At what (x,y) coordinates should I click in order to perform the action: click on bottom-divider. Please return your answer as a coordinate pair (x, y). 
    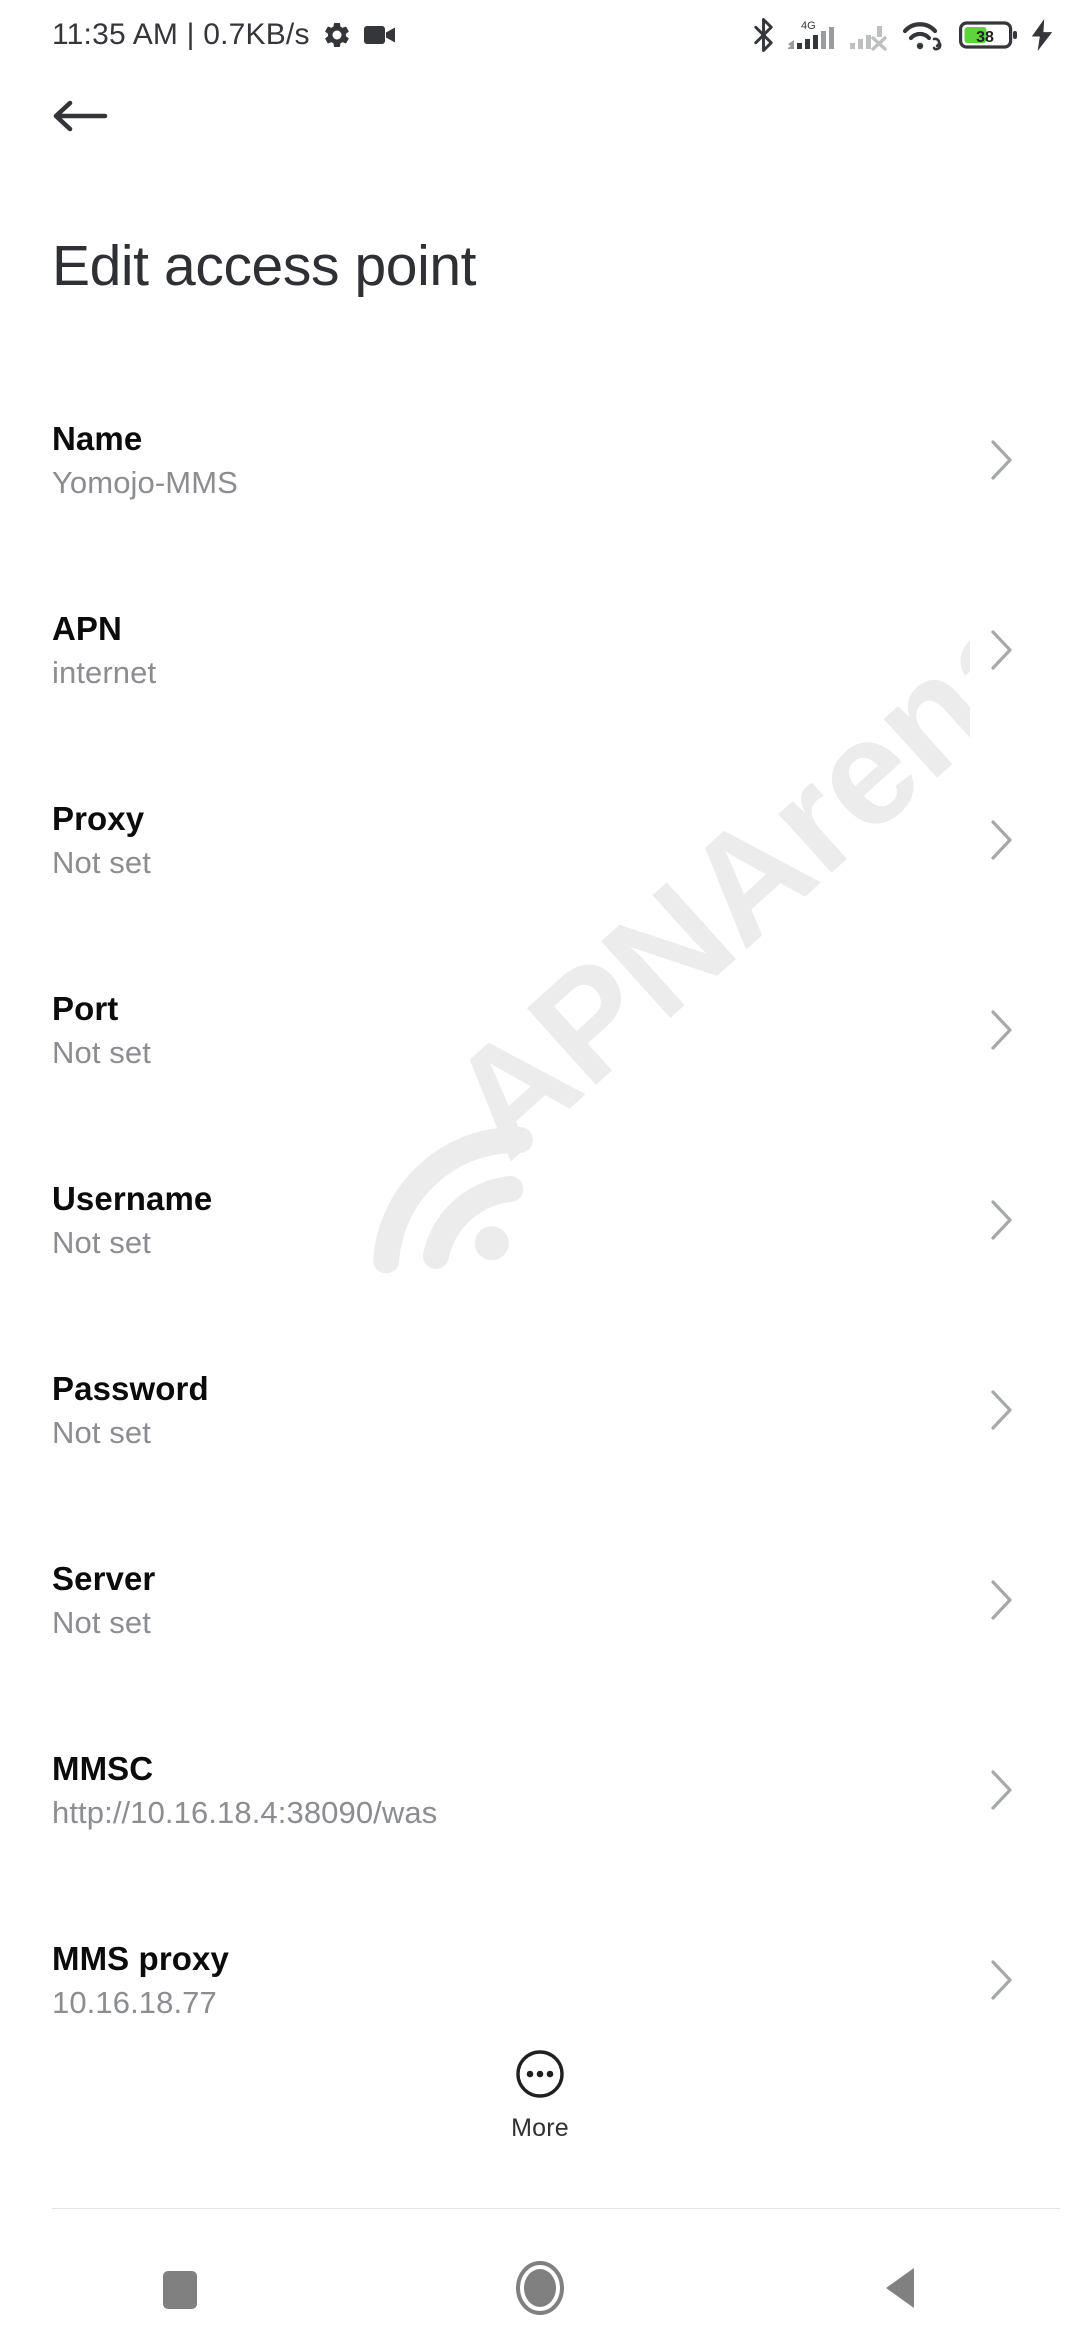
    Looking at the image, I should click on (556, 2208).